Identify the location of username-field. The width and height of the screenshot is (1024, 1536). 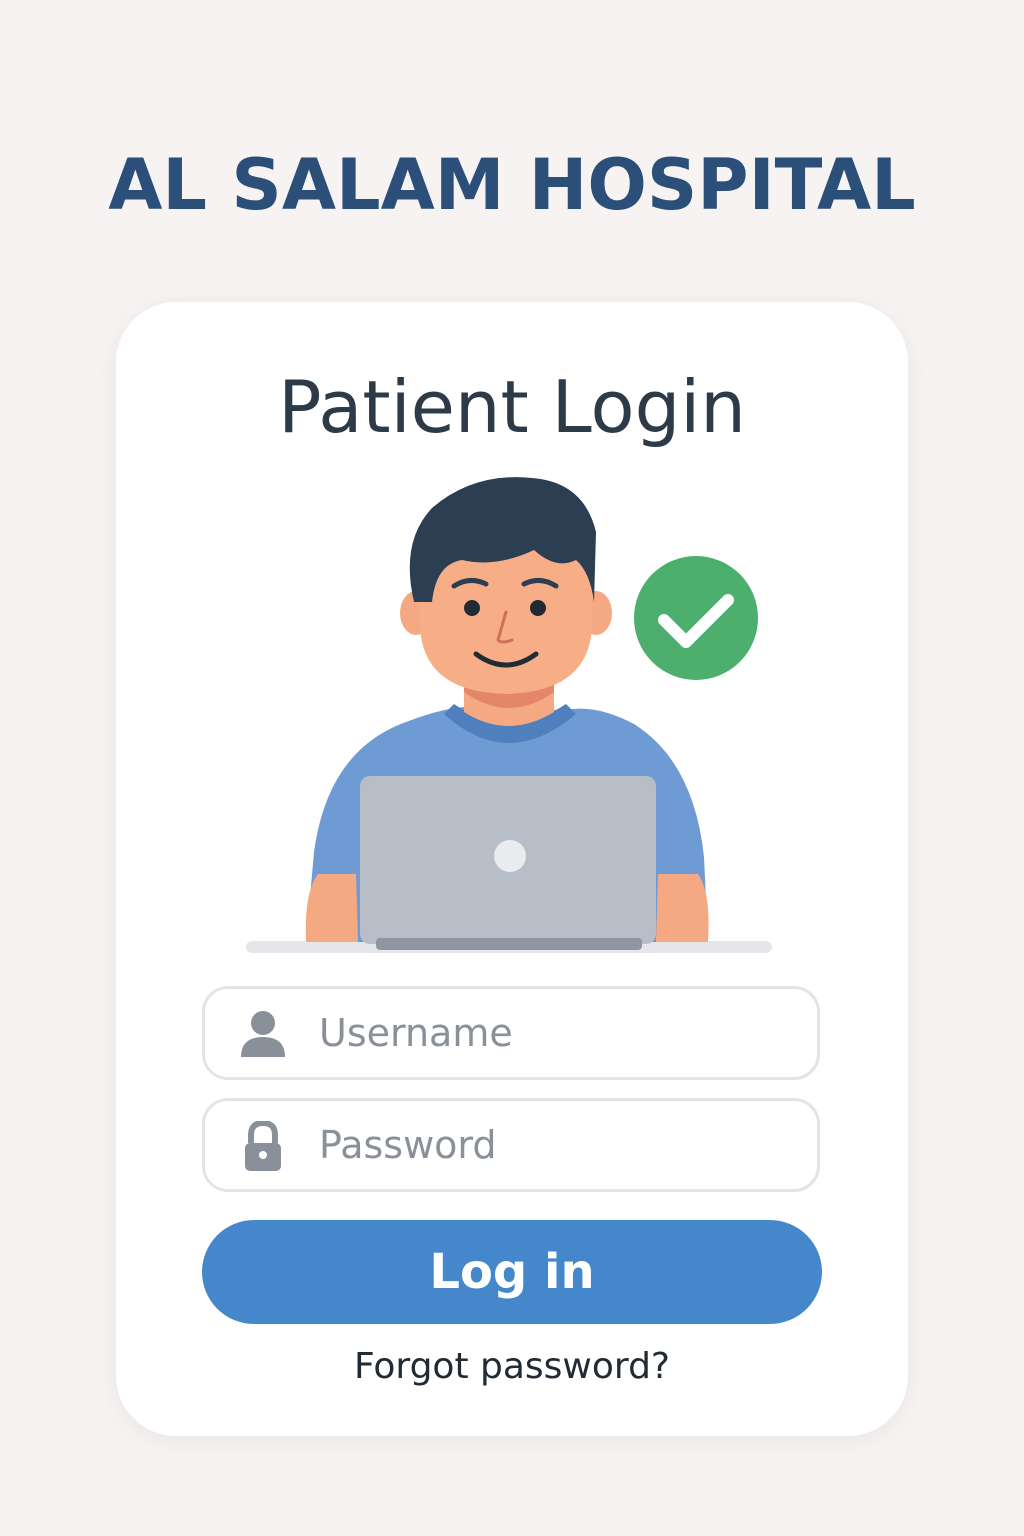
(511, 1033).